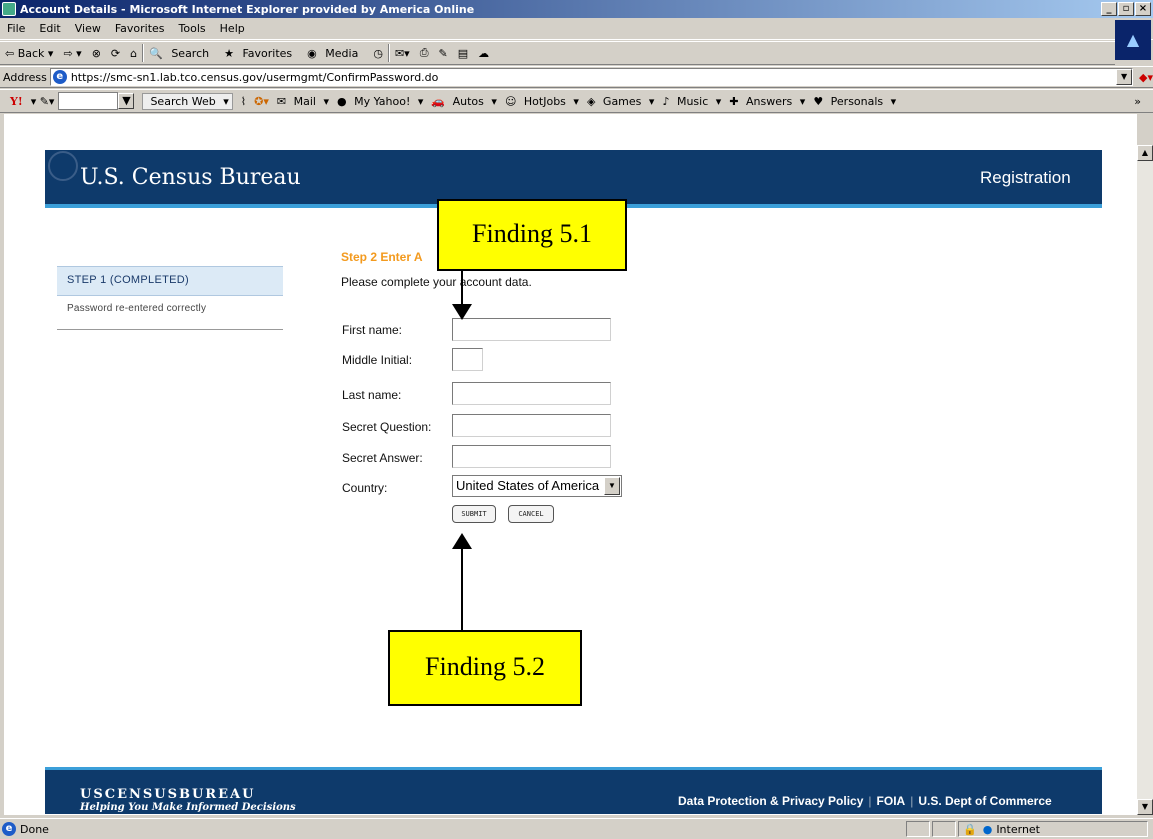  I want to click on yahoo-item-autos: 🚗 Autos ▾, so click(464, 101).